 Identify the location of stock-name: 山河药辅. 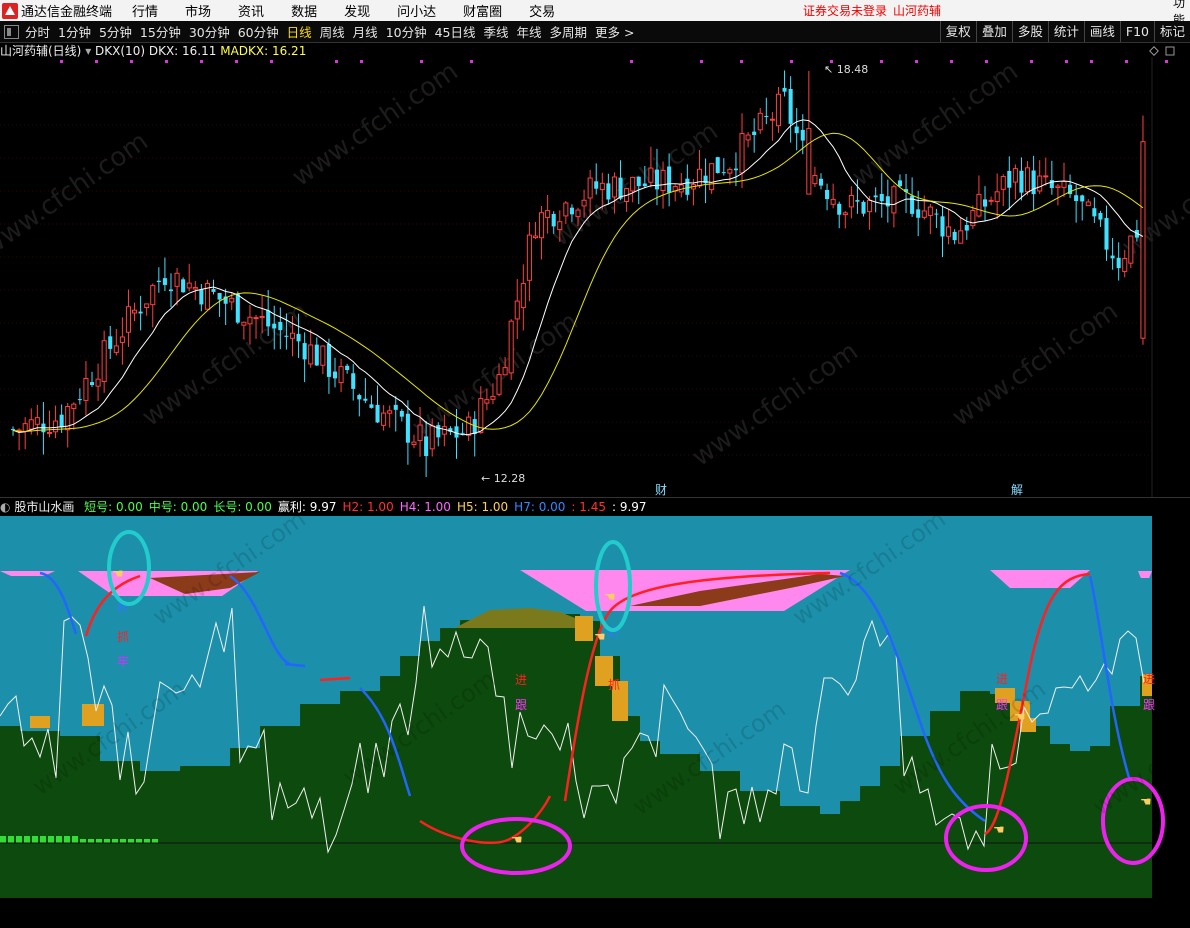
(917, 11).